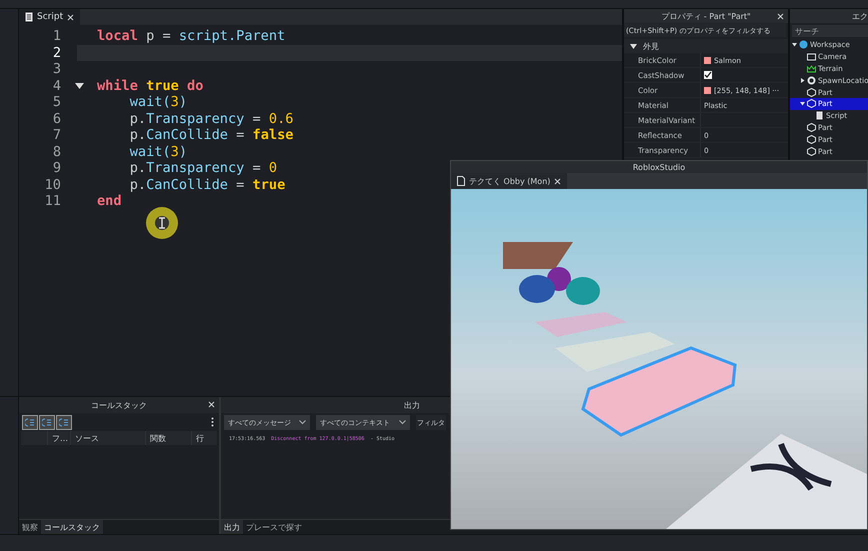  I want to click on line-number: 10, so click(52, 184).